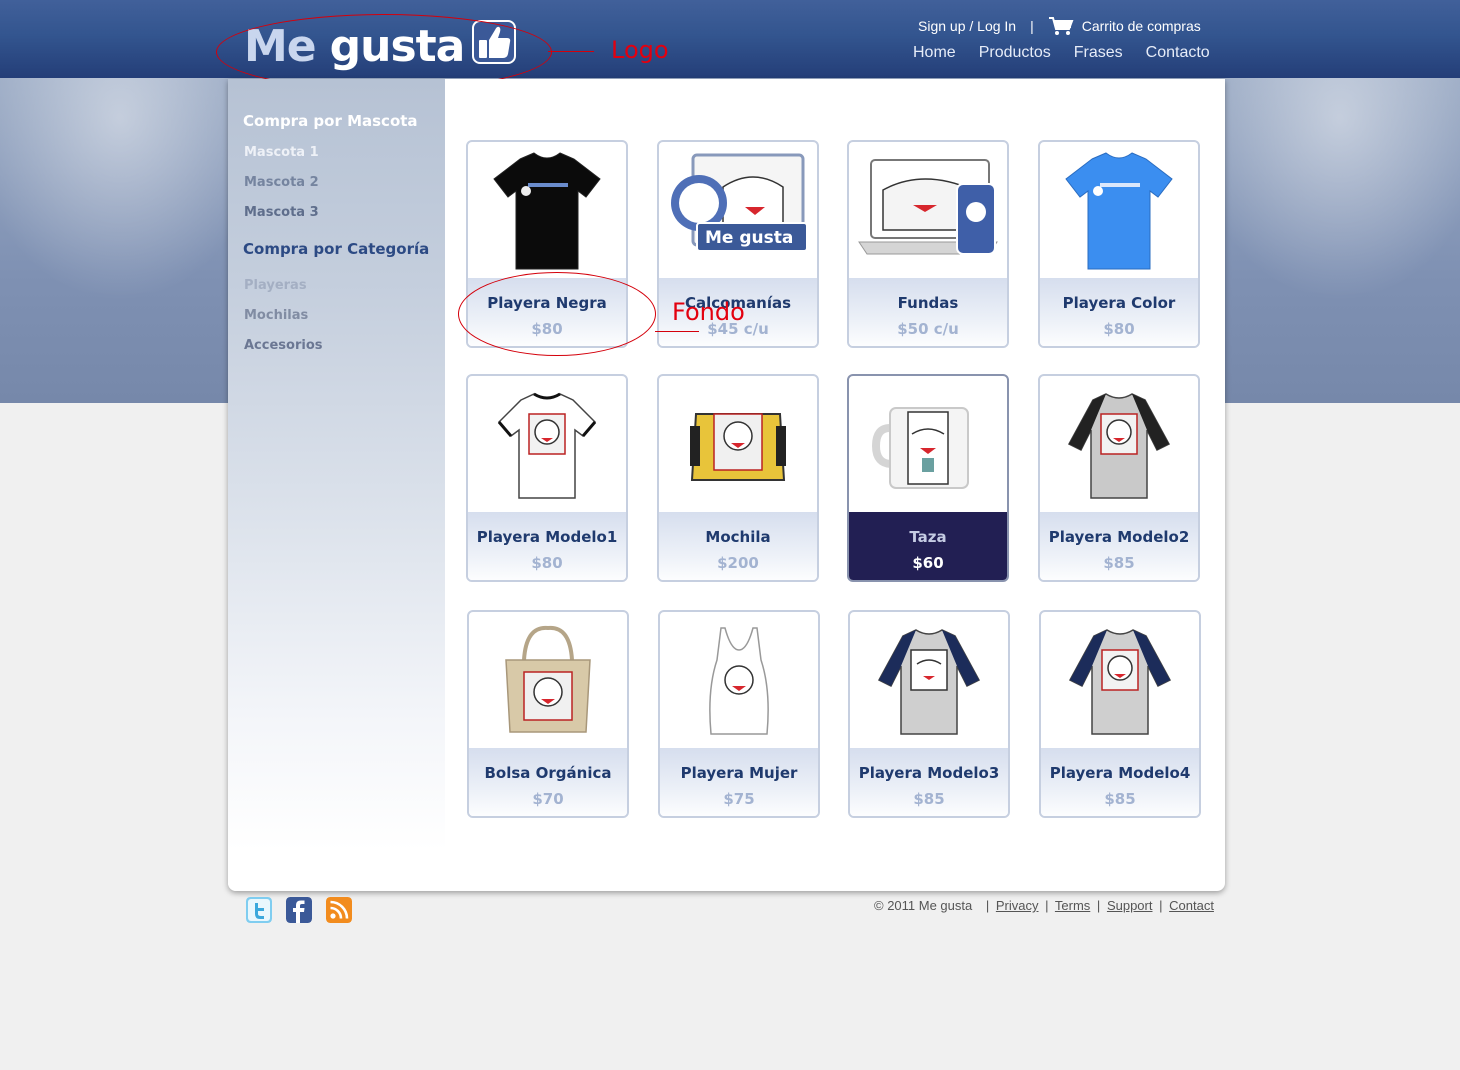 The image size is (1460, 1070). Describe the element at coordinates (738, 537) in the screenshot. I see `product-name: Mochila` at that location.